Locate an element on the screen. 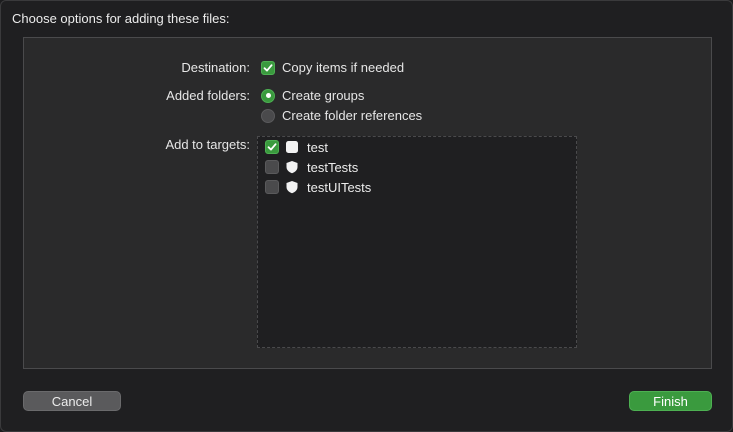 The image size is (733, 432). create-groups-radio is located at coordinates (268, 95).